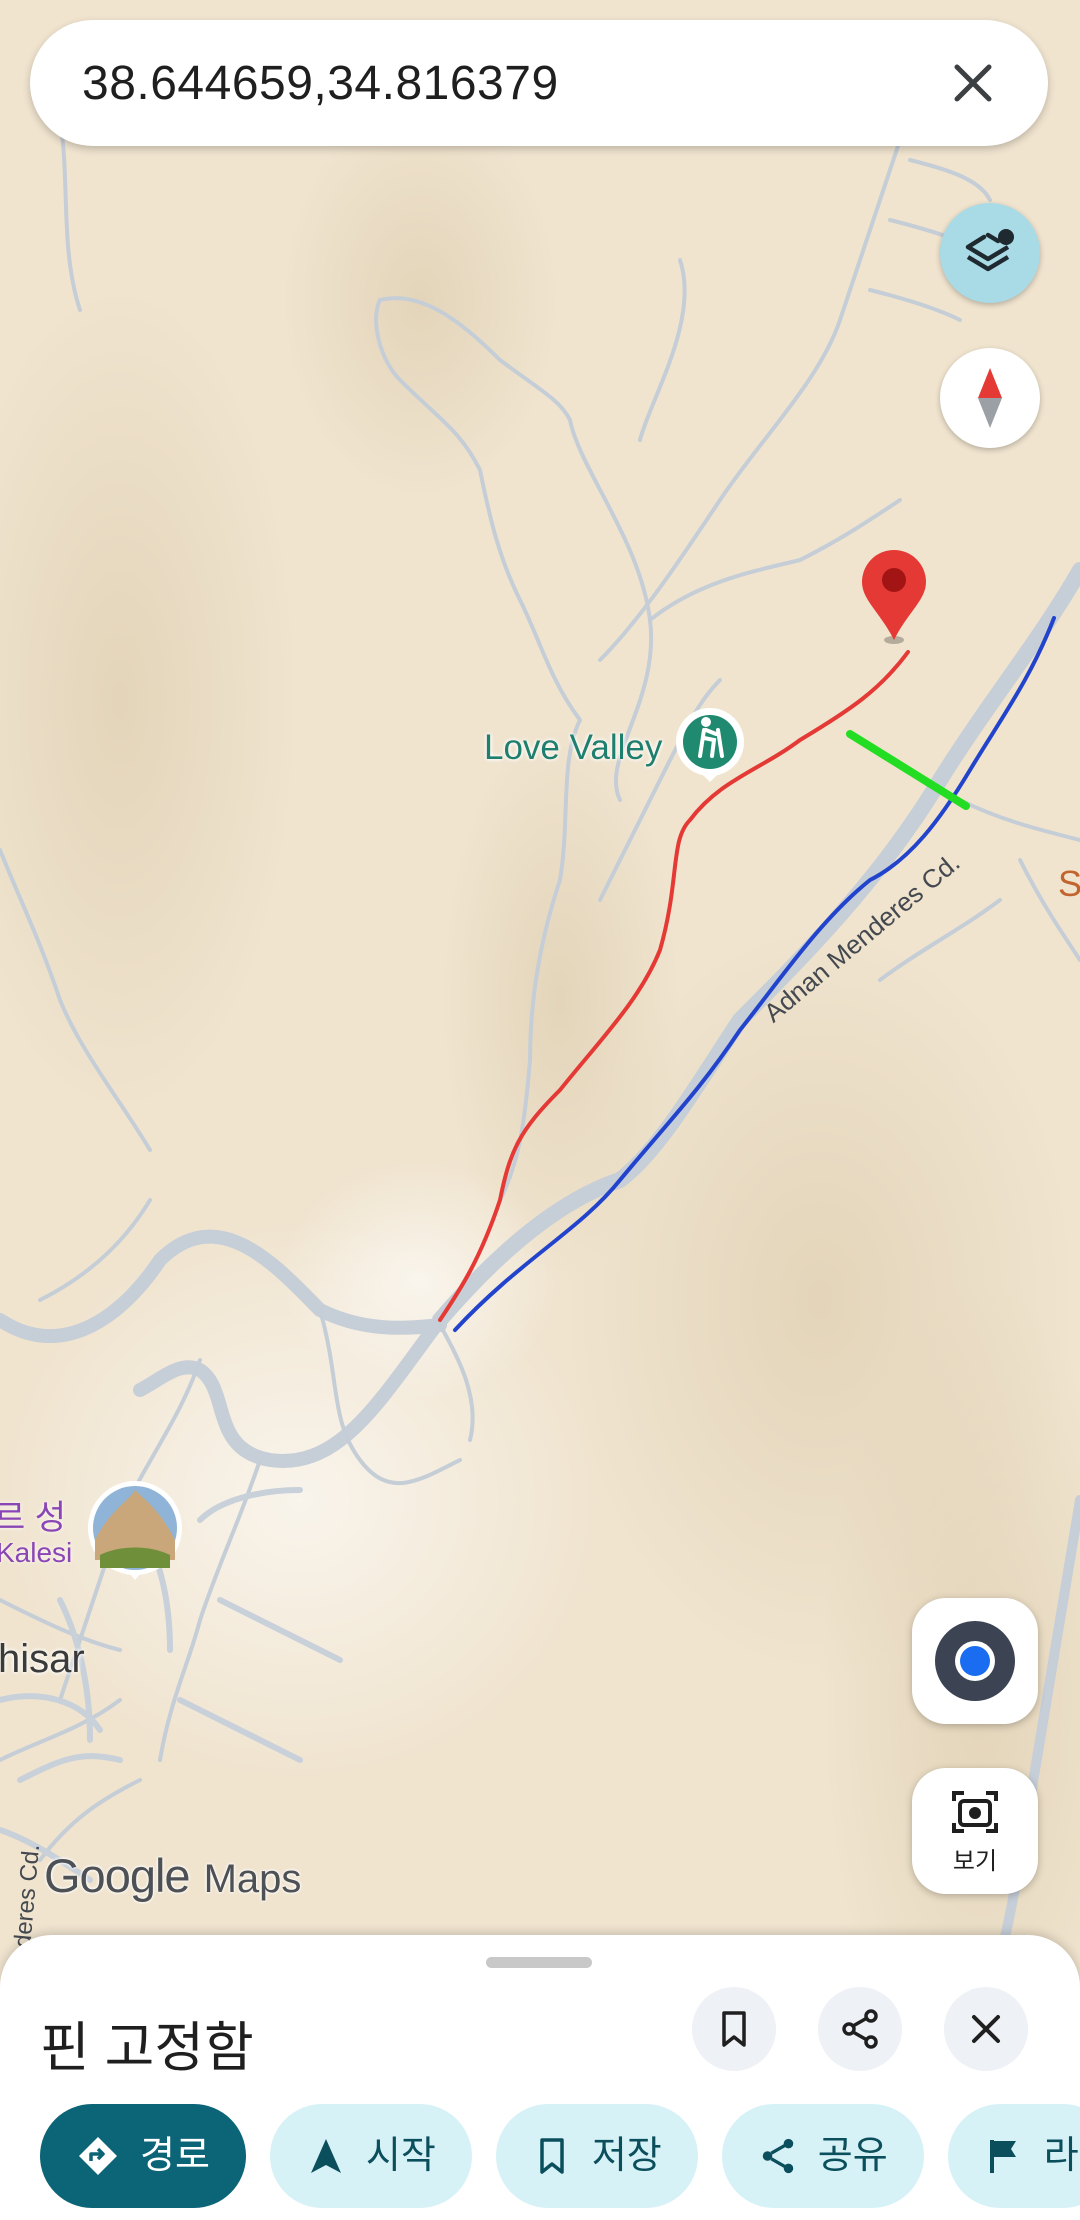 The width and height of the screenshot is (1080, 2220). I want to click on compass-button, so click(990, 398).